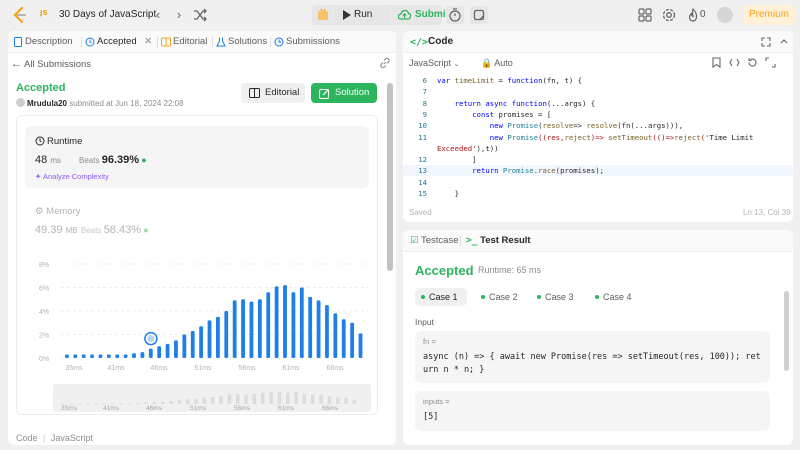 Image resolution: width=800 pixels, height=450 pixels. What do you see at coordinates (273, 93) in the screenshot?
I see `editorial-button: Editorial` at bounding box center [273, 93].